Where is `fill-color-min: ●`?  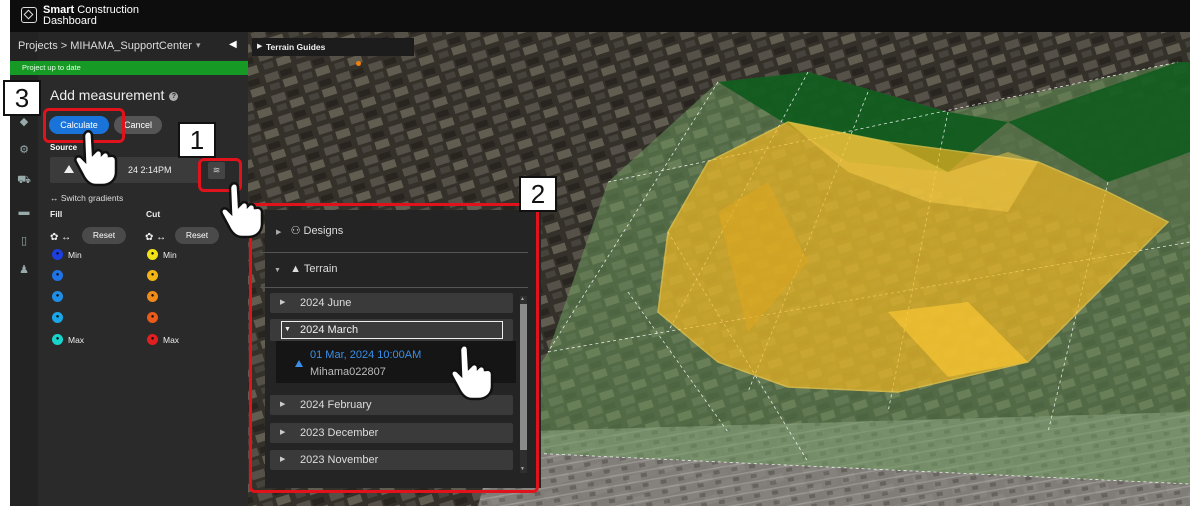 fill-color-min: ● is located at coordinates (57, 254).